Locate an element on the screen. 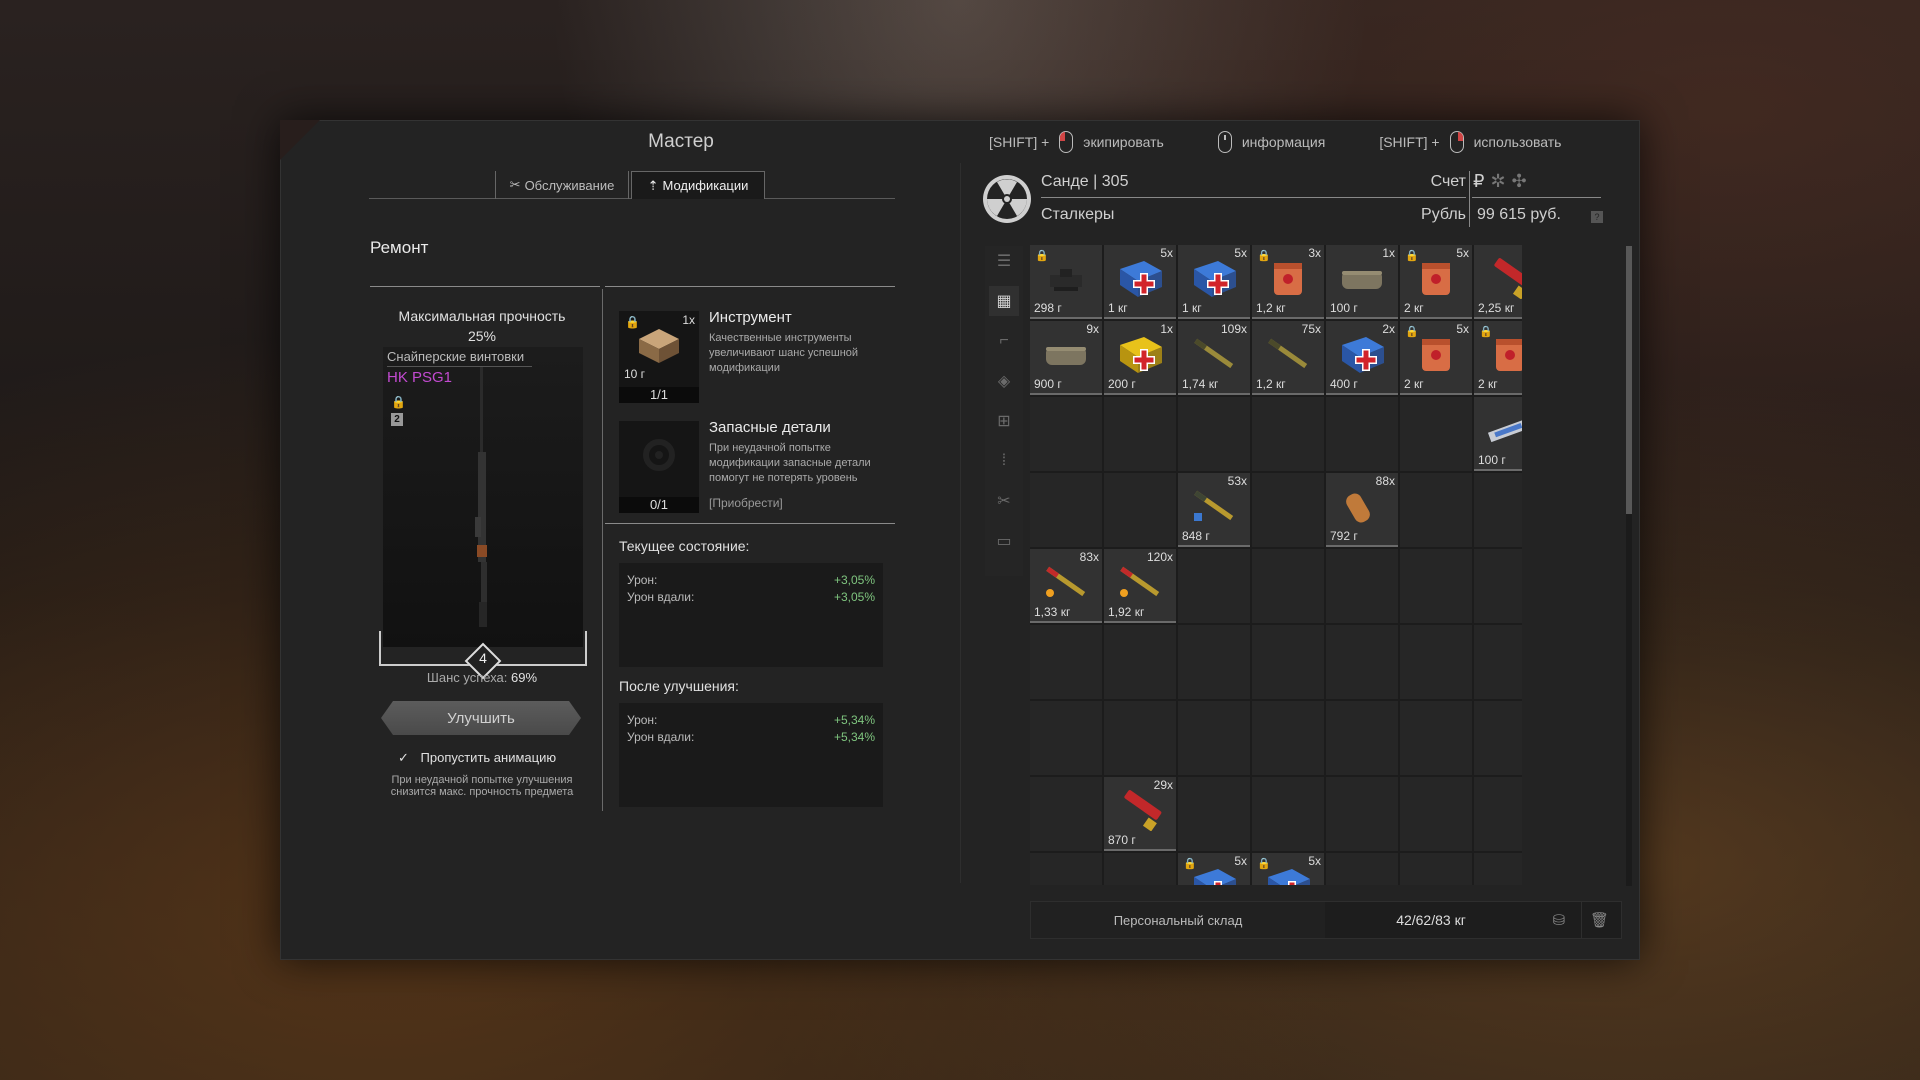 This screenshot has width=1920, height=1080. medkit-orange-icon is located at coordinates (1509, 355).